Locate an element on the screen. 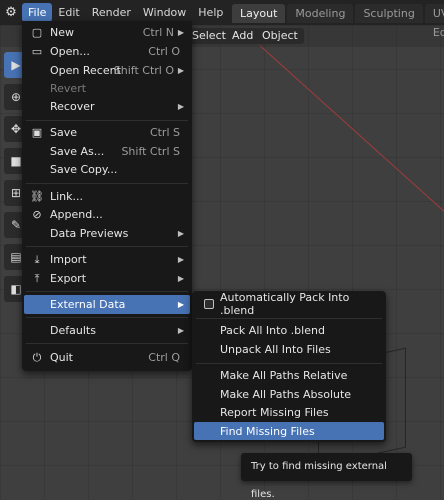 Image resolution: width=444 pixels, height=500 pixels. menu-item-import: ⤓ Import ▶ is located at coordinates (107, 259).